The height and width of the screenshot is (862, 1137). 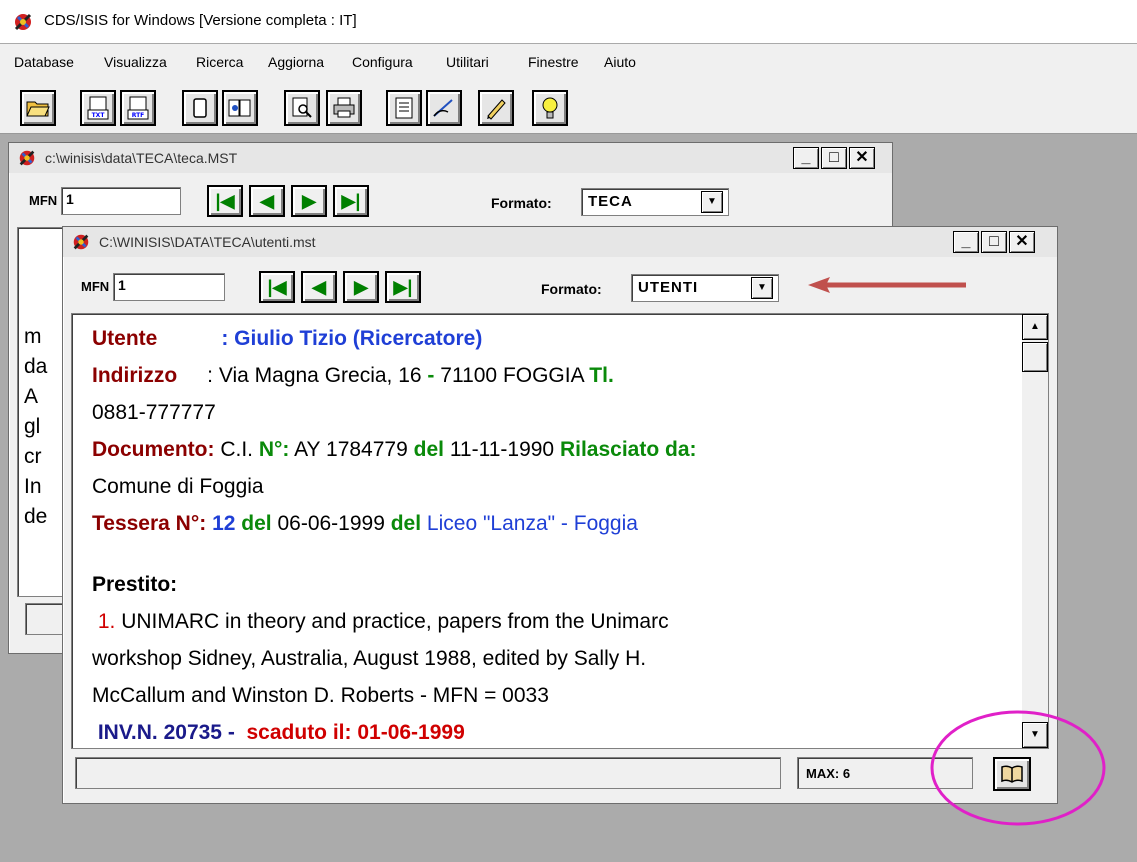 I want to click on record-line-telefono: 0881-777777, so click(x=542, y=412).